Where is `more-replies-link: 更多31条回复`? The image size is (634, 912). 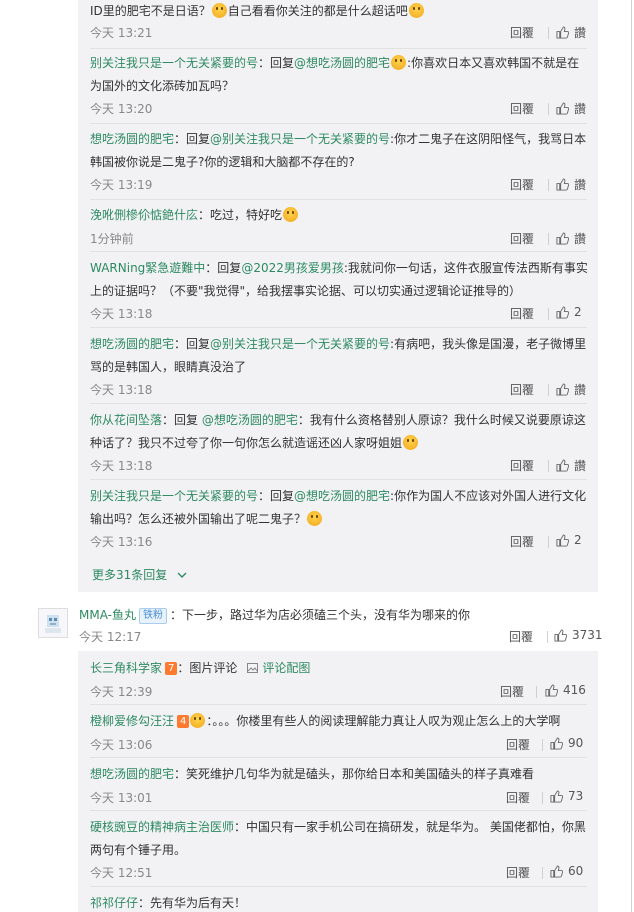
more-replies-link: 更多31条回复 is located at coordinates (139, 574).